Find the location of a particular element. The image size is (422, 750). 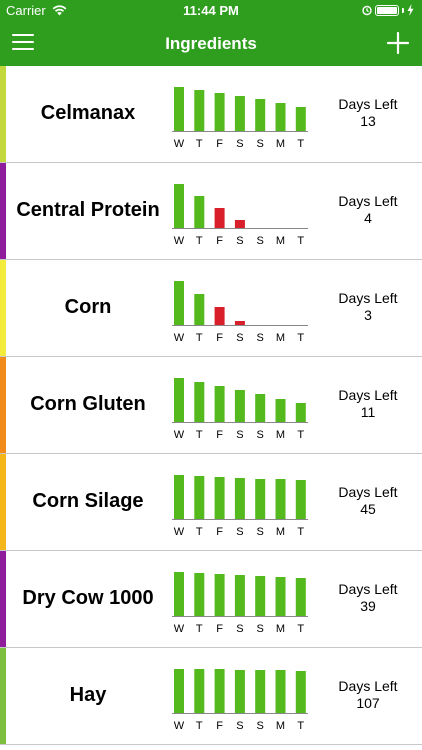

ingredient-row: Corn Silage W T F S S M T Days Left 45 is located at coordinates (211, 502).